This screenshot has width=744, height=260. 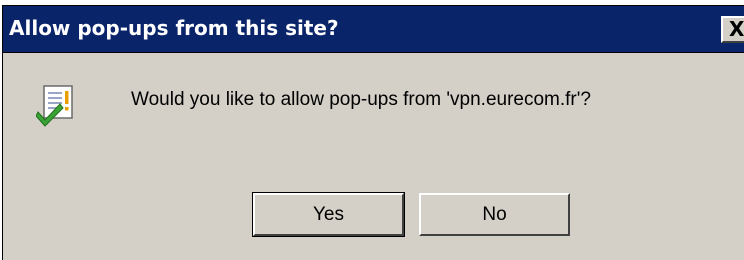 I want to click on dialog-title: Allow pop-ups from this site?, so click(x=174, y=28).